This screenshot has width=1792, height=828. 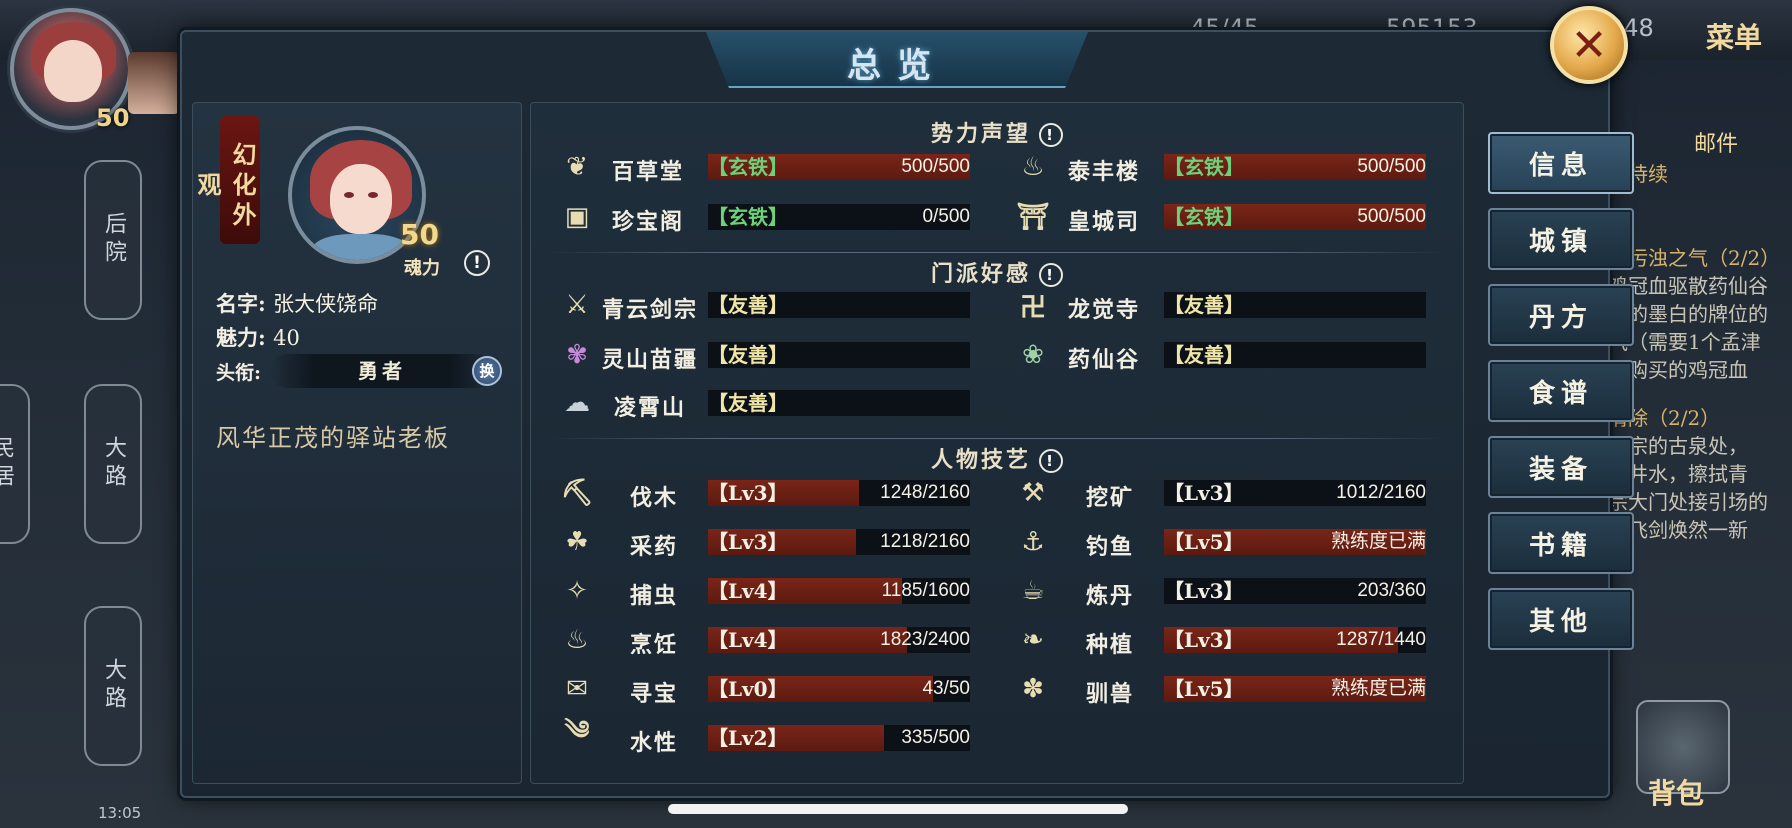 What do you see at coordinates (1295, 493) in the screenshot?
I see `skill-bar: 【Lv3】 1012/2160` at bounding box center [1295, 493].